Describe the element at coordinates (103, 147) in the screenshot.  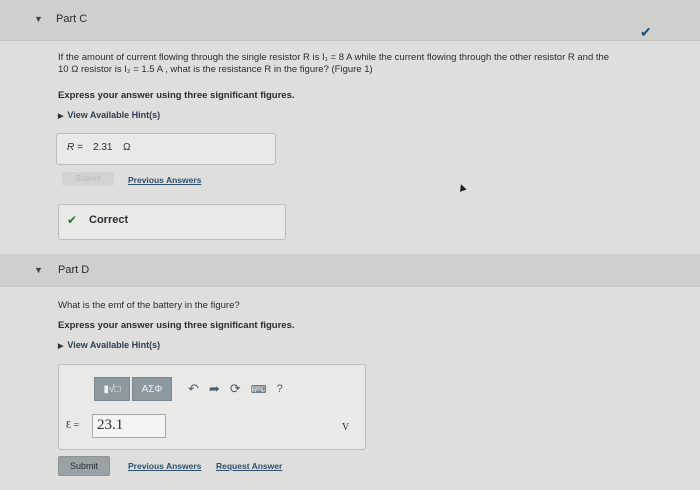
I see `part-c-answer-value: 2.31` at that location.